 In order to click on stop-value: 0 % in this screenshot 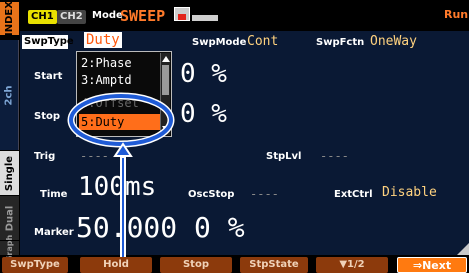, I will do `click(203, 114)`.